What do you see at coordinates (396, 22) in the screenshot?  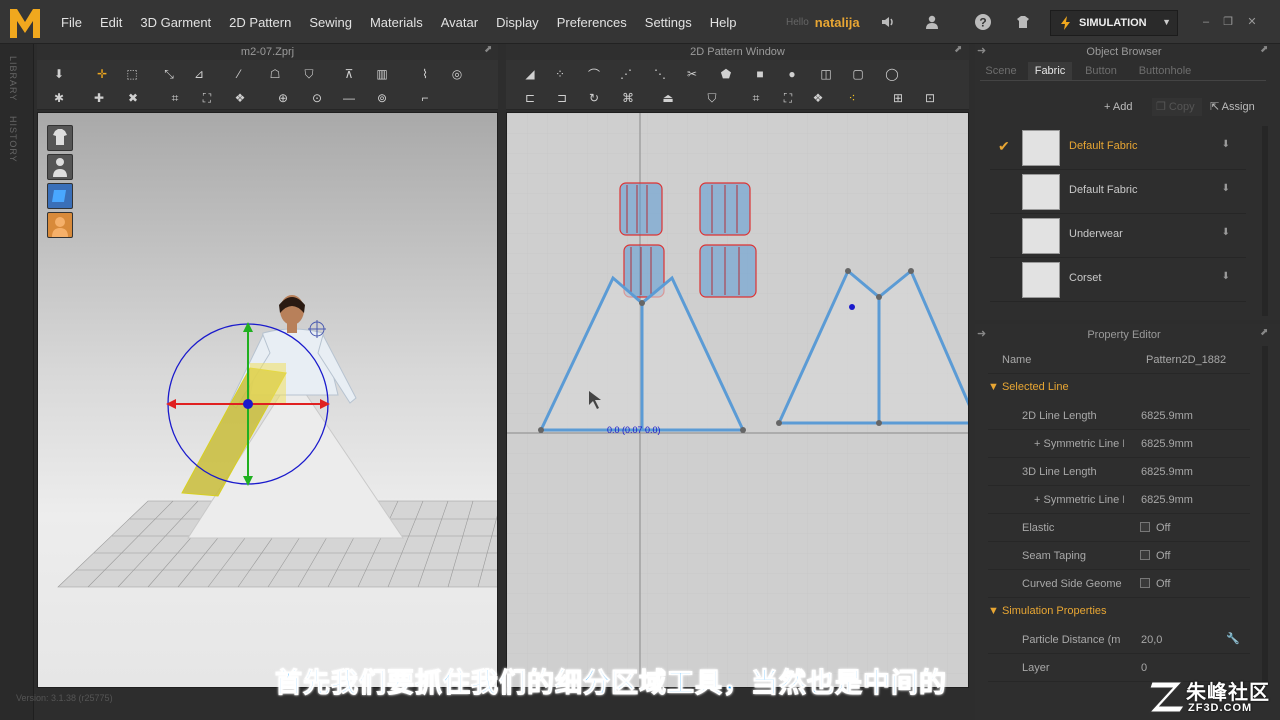 I see `menu-materials: Materials` at bounding box center [396, 22].